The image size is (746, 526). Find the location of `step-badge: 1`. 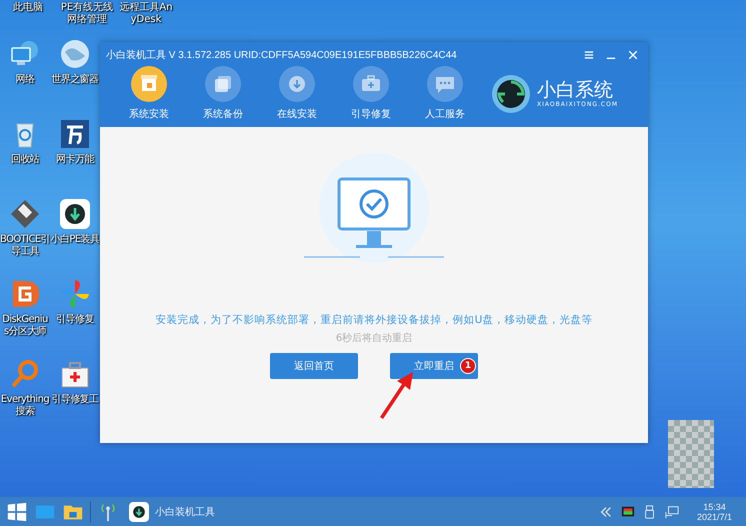

step-badge: 1 is located at coordinates (468, 366).